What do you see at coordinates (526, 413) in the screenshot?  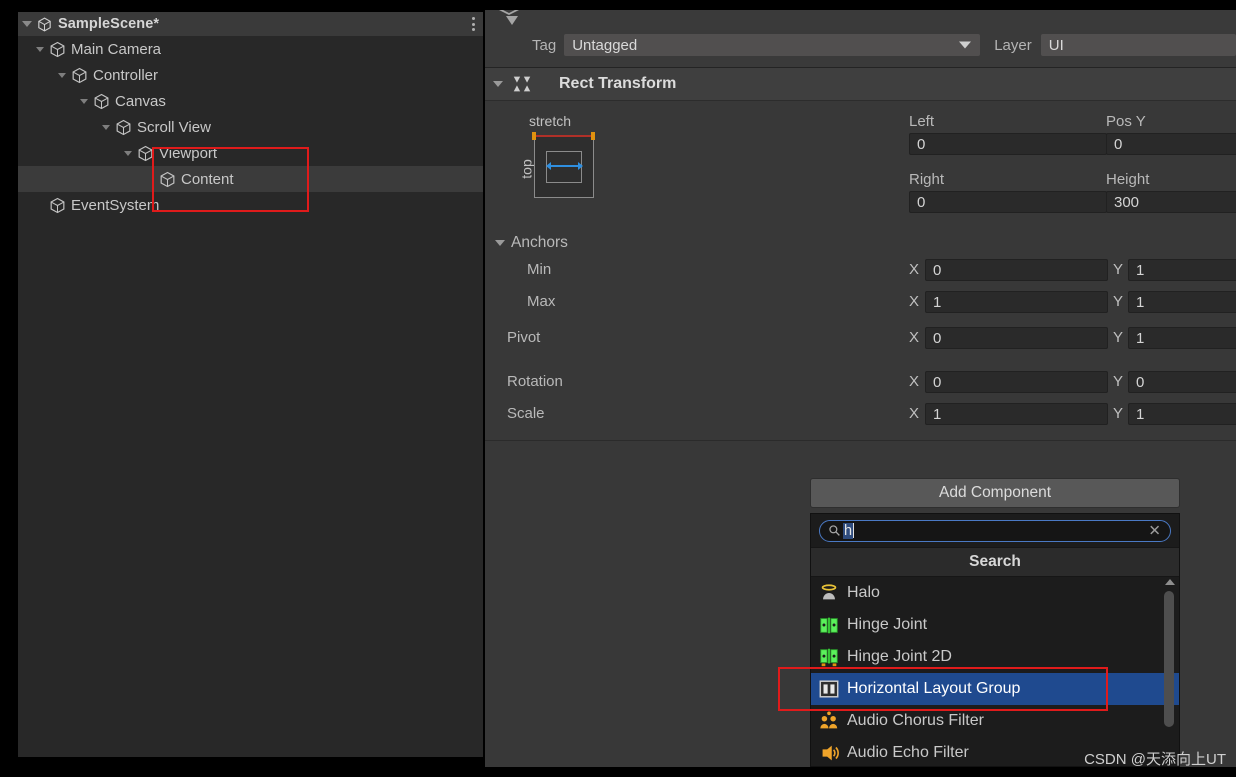 I see `scale-label: Scale` at bounding box center [526, 413].